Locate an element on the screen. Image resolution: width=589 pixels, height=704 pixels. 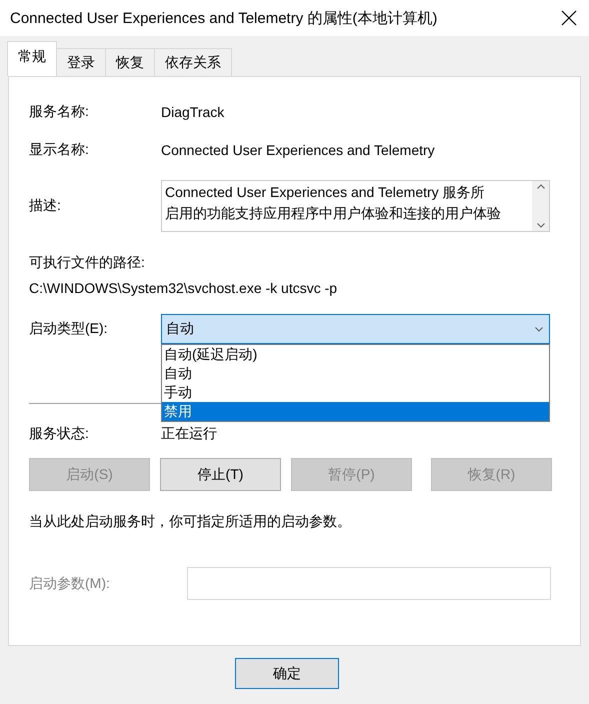
tab: 常规 is located at coordinates (32, 58).